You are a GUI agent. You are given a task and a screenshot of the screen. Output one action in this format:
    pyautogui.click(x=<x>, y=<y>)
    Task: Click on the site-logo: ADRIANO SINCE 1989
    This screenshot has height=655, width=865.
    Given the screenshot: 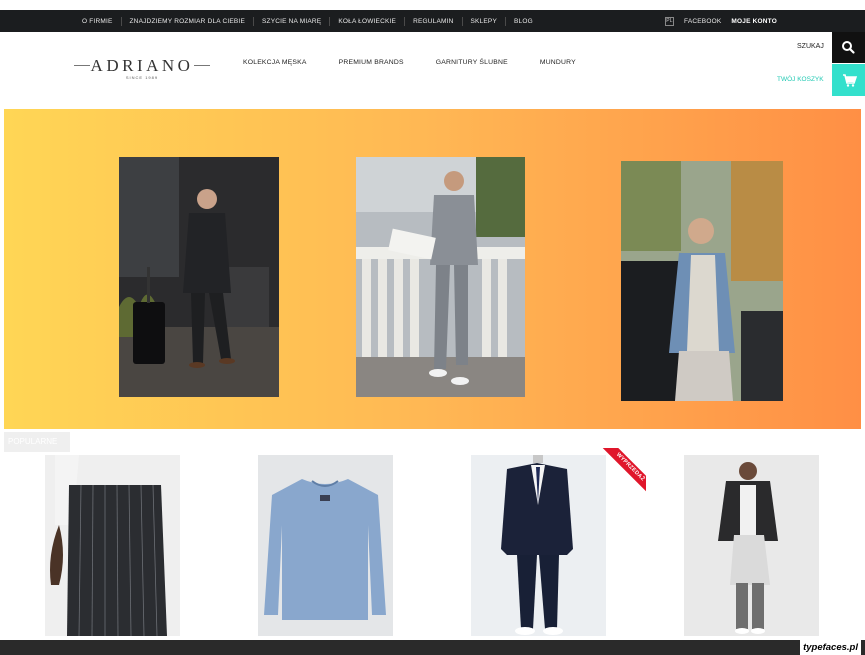 What is the action you would take?
    pyautogui.click(x=142, y=69)
    